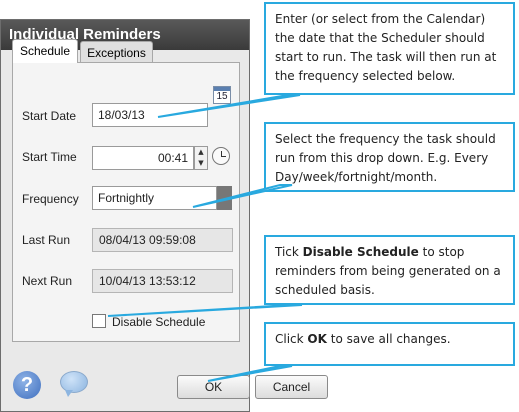  I want to click on tab-exceptions: Exceptions, so click(116, 52).